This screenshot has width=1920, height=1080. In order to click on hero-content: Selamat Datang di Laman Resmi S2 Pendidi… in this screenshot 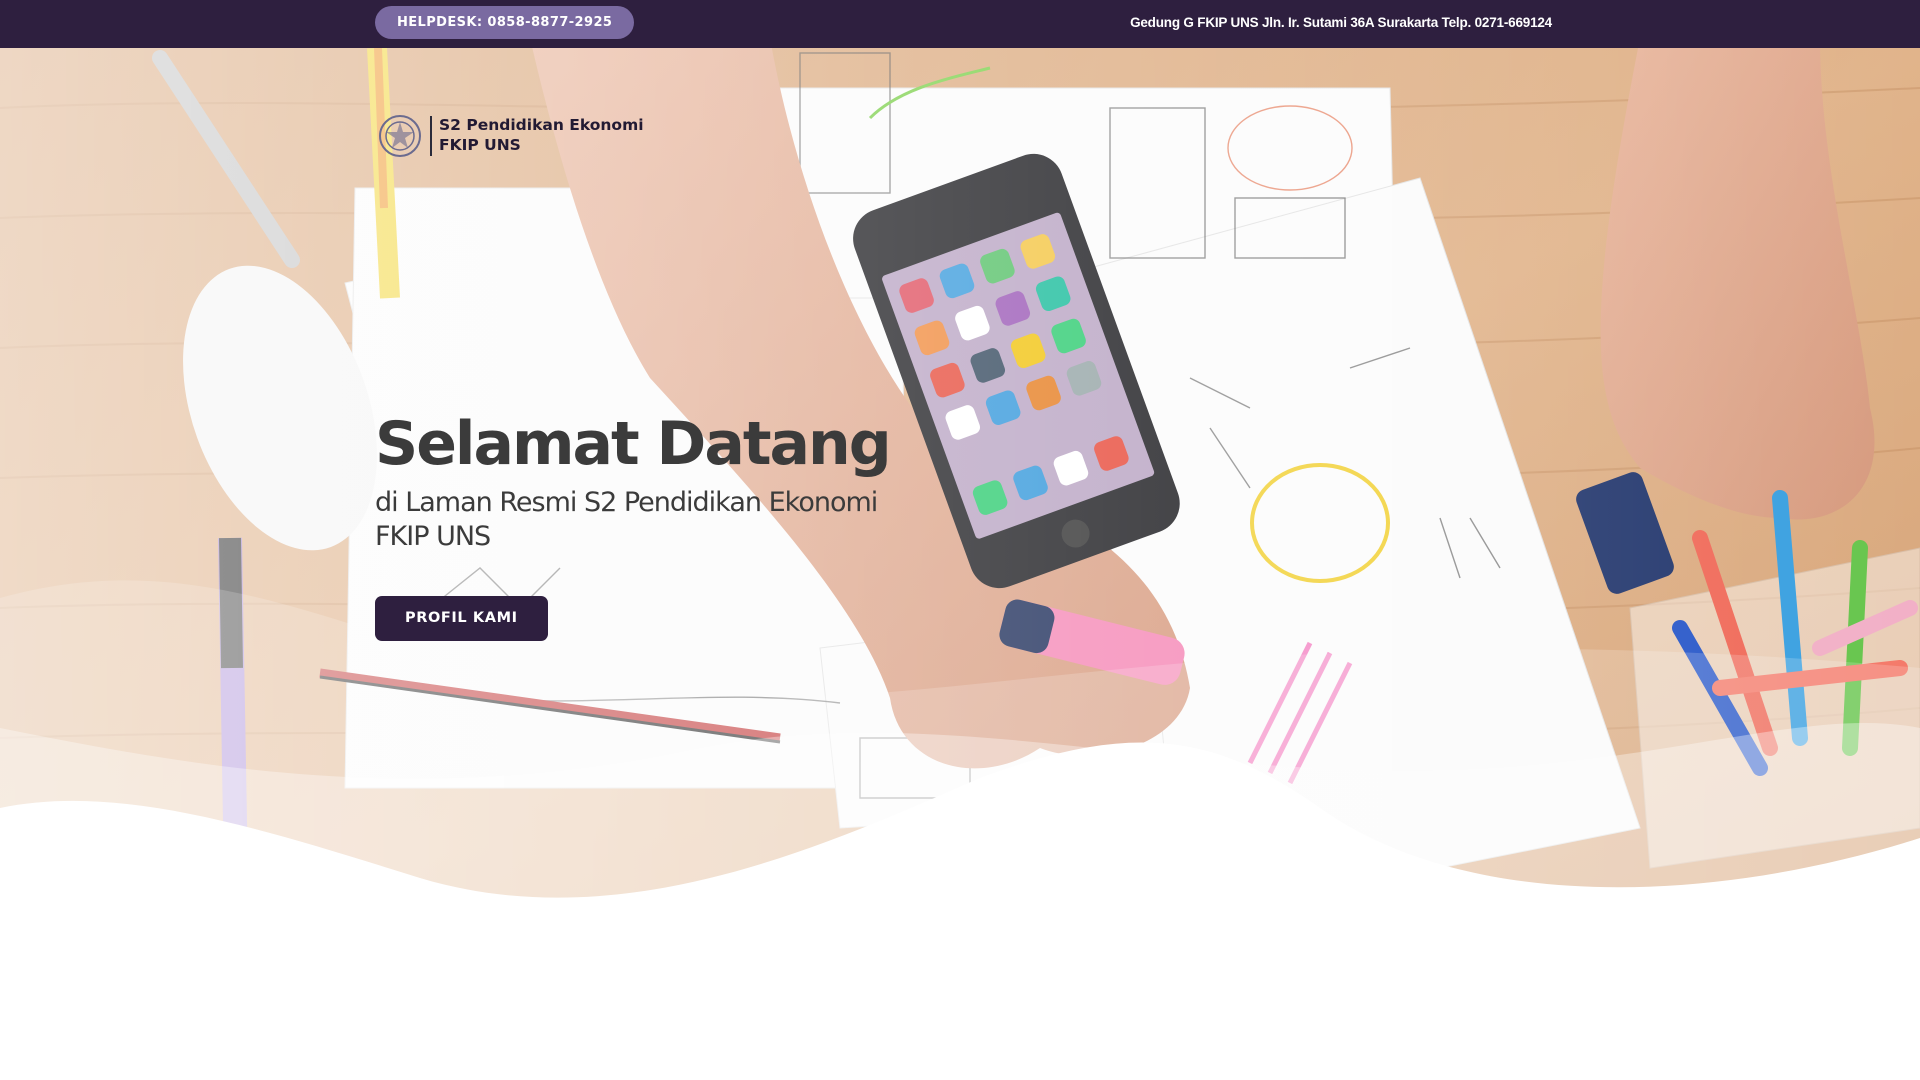, I will do `click(655, 523)`.